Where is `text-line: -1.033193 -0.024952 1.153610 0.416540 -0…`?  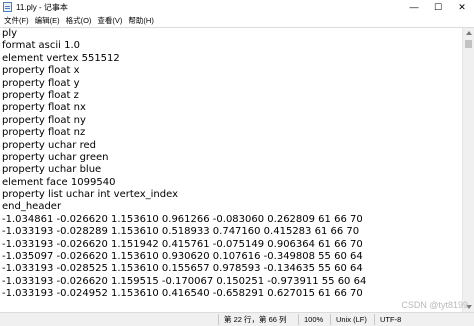 text-line: -1.033193 -0.024952 1.153610 0.416540 -0… is located at coordinates (182, 294).